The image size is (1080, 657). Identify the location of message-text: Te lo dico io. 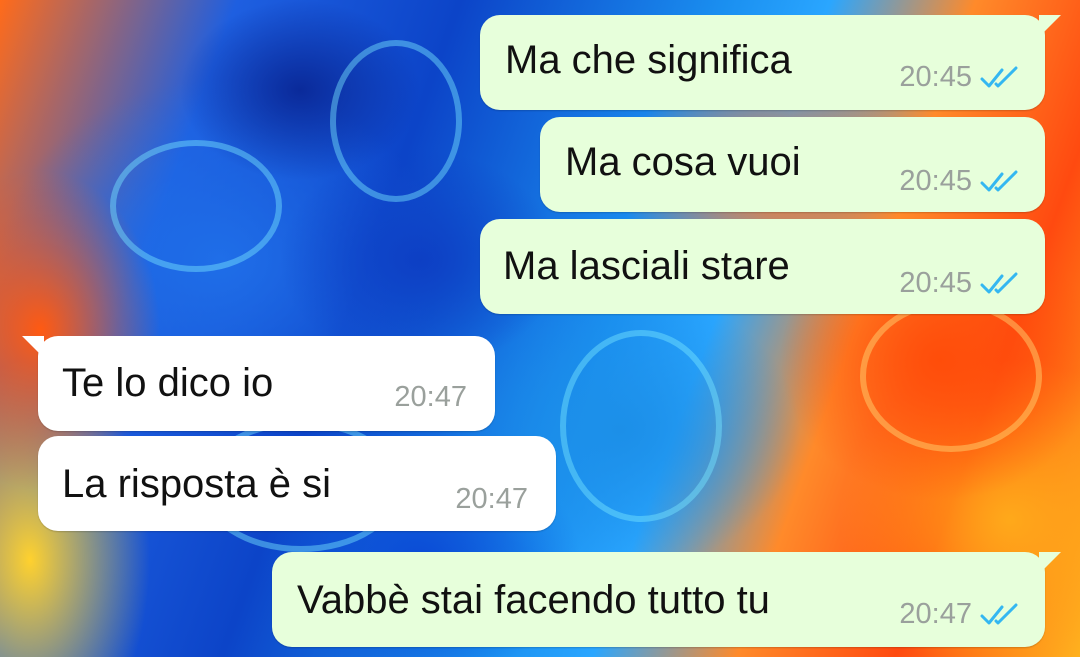
(168, 383).